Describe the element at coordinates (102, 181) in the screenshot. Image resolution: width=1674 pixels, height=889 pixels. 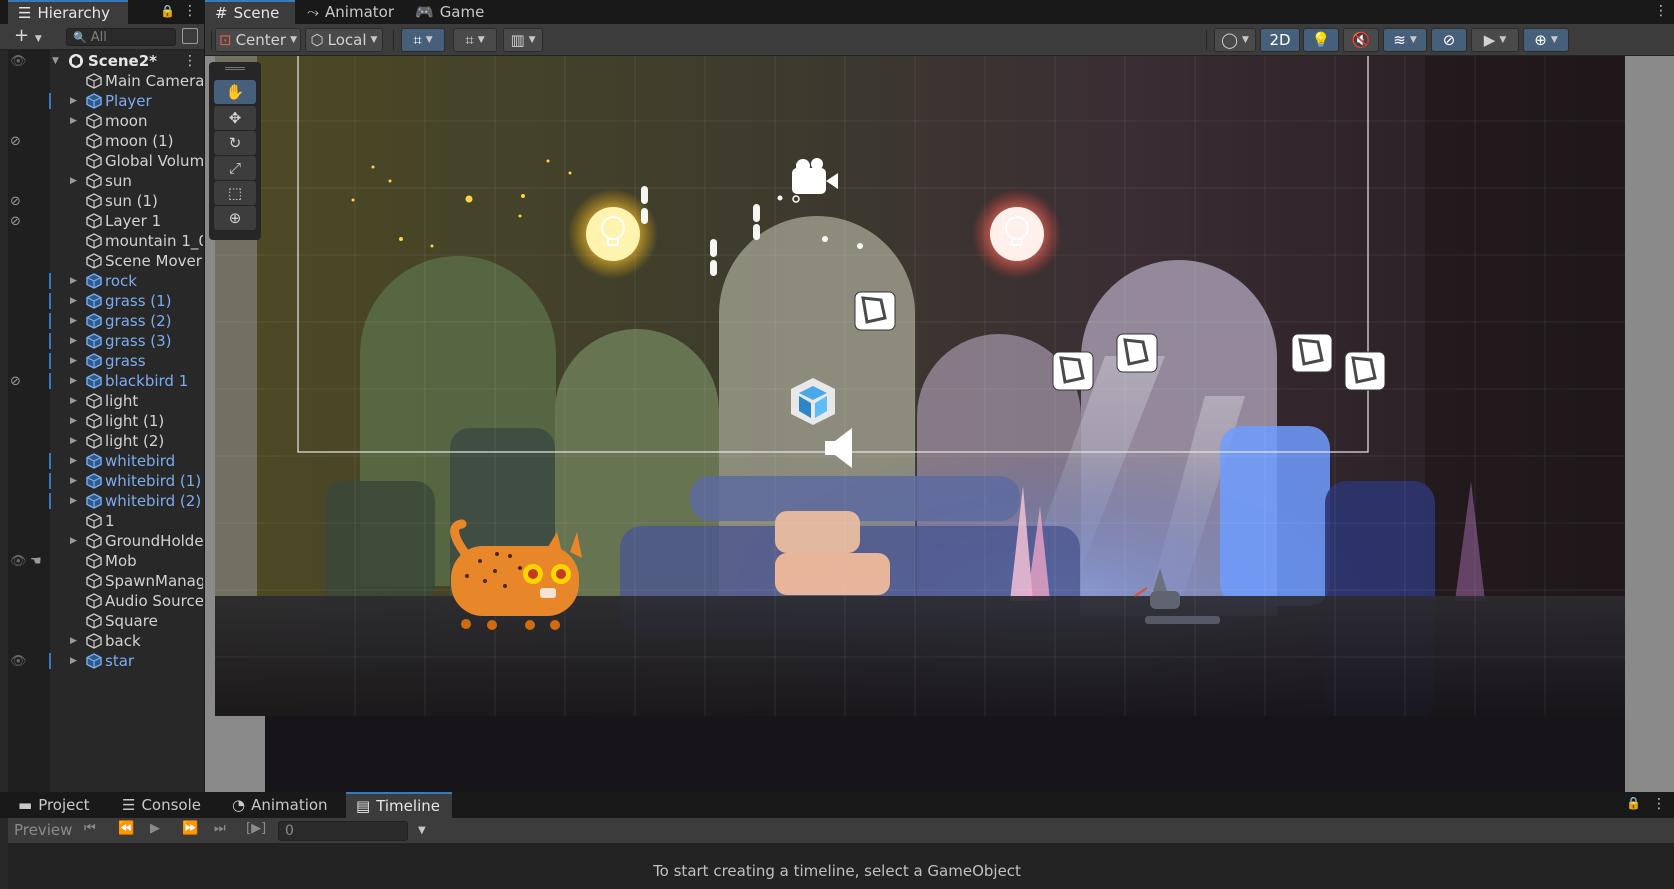
I see `hierarchy-item: ▶ sun` at that location.